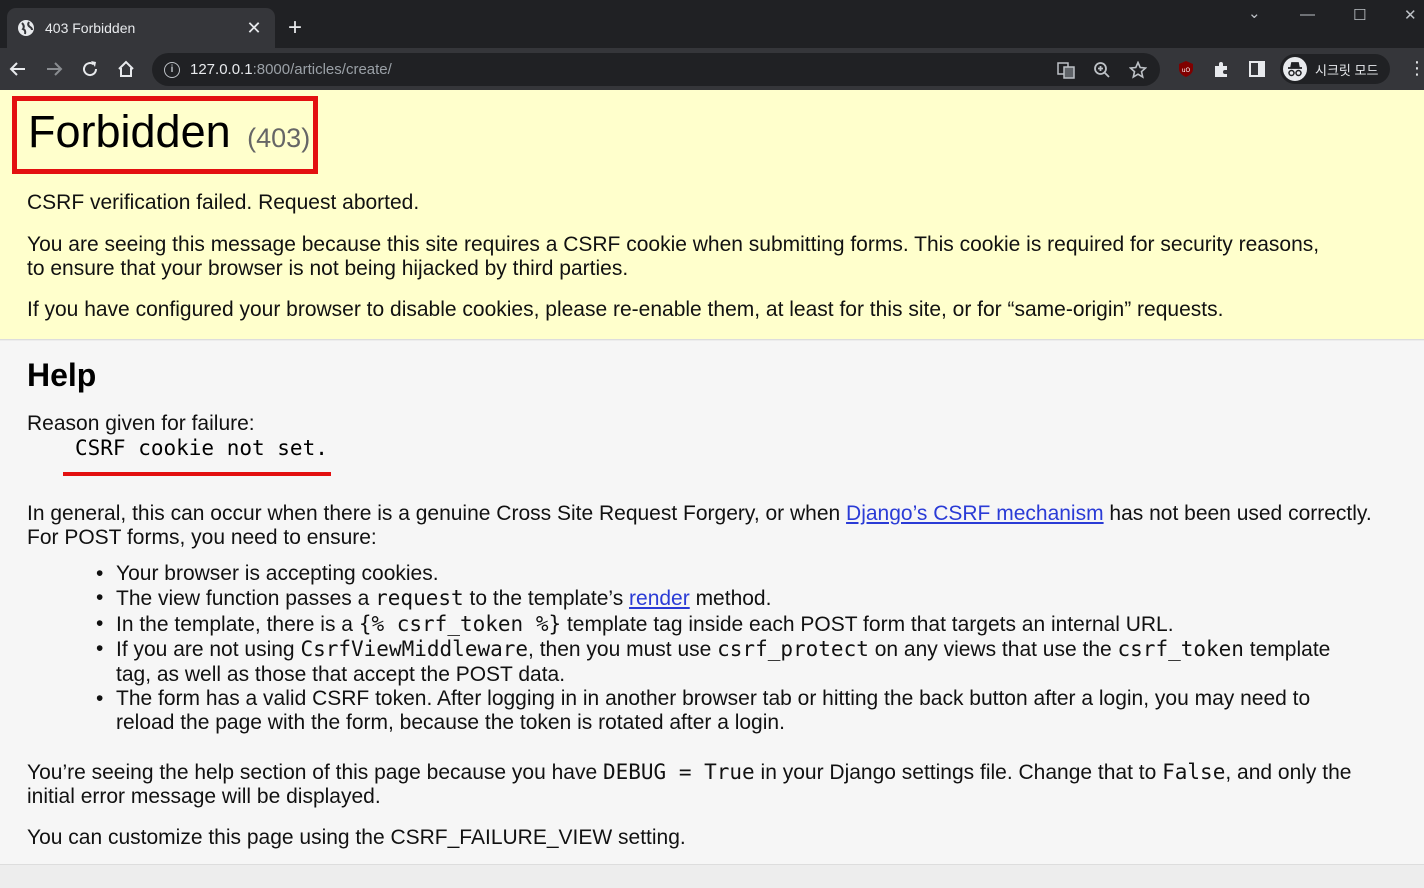 This screenshot has height=888, width=1424. What do you see at coordinates (322, 69) in the screenshot?
I see `url-path: :8000/articles/create/` at bounding box center [322, 69].